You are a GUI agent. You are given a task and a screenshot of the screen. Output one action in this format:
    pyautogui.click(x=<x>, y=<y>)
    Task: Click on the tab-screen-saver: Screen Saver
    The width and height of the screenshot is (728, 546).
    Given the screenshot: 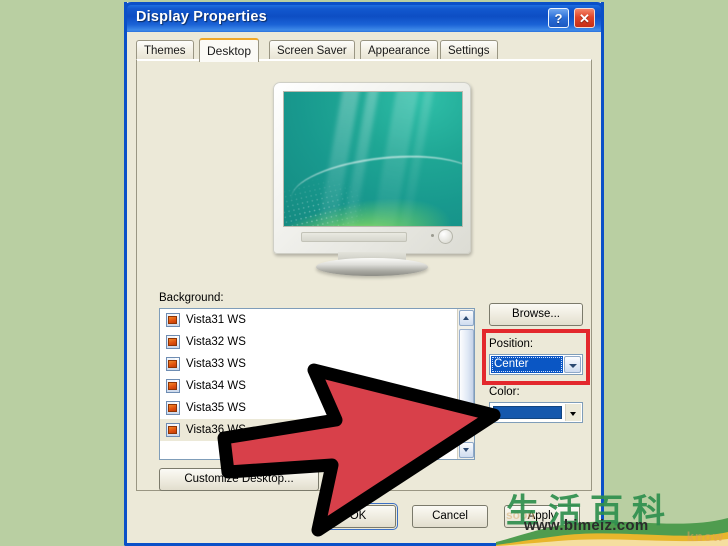 What is the action you would take?
    pyautogui.click(x=312, y=50)
    